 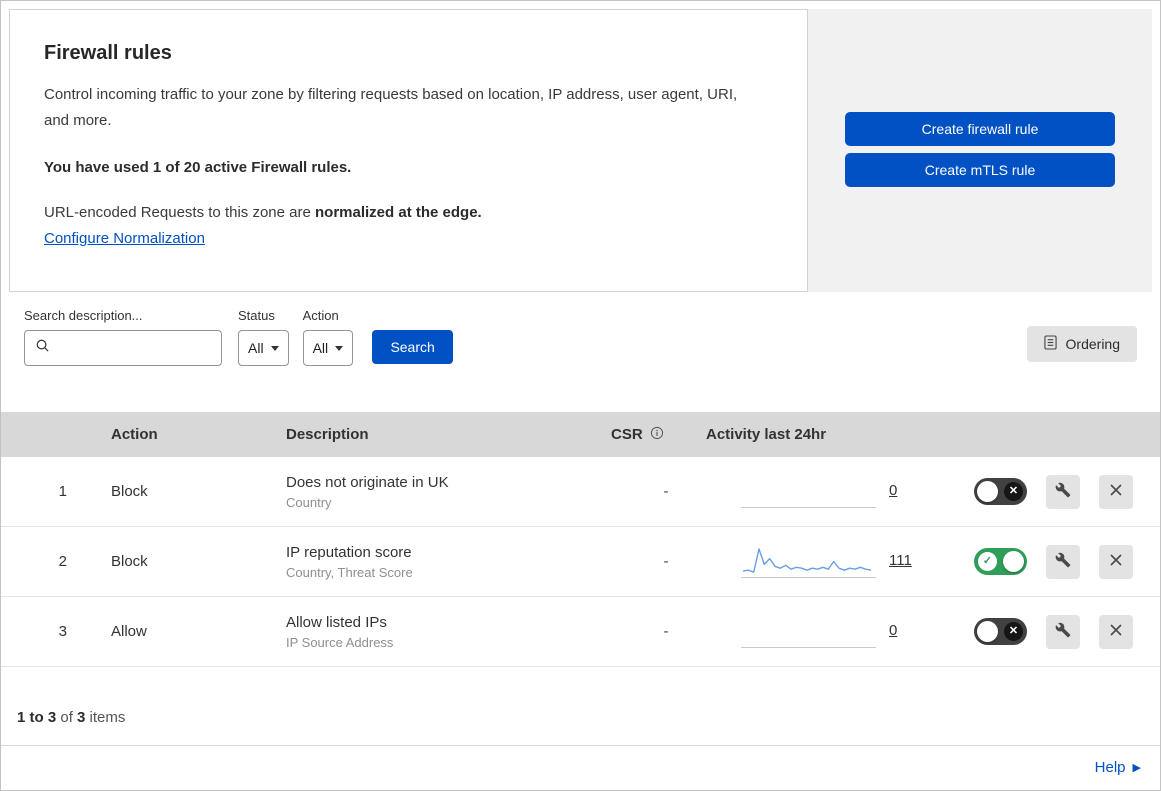 What do you see at coordinates (37, 717) in the screenshot?
I see `pagination-range: 1 to 3` at bounding box center [37, 717].